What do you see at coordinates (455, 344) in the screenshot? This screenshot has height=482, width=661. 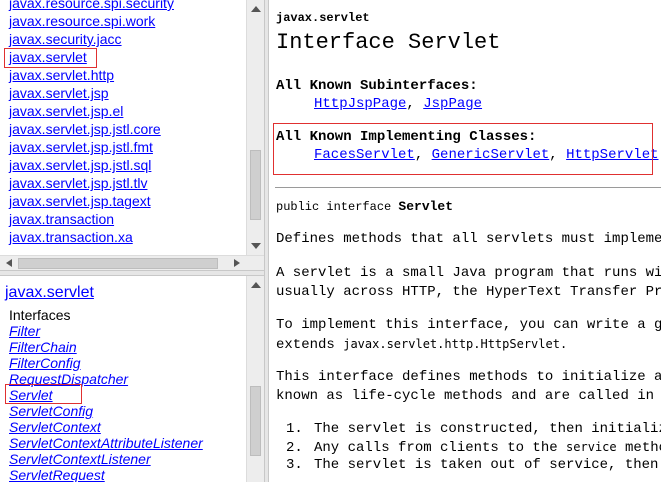 I see `code-httpservlet: javax.servlet.http.HttpServlet.` at bounding box center [455, 344].